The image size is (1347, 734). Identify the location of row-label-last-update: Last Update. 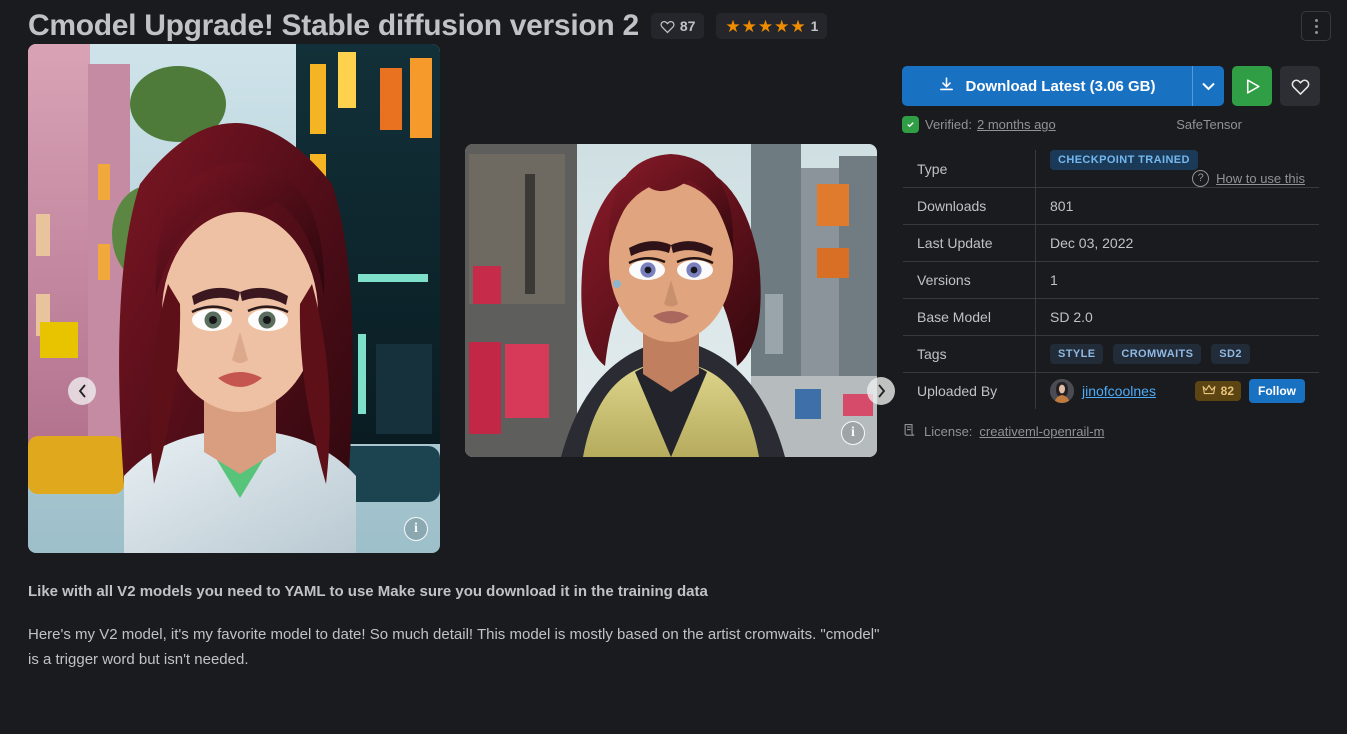
(969, 243).